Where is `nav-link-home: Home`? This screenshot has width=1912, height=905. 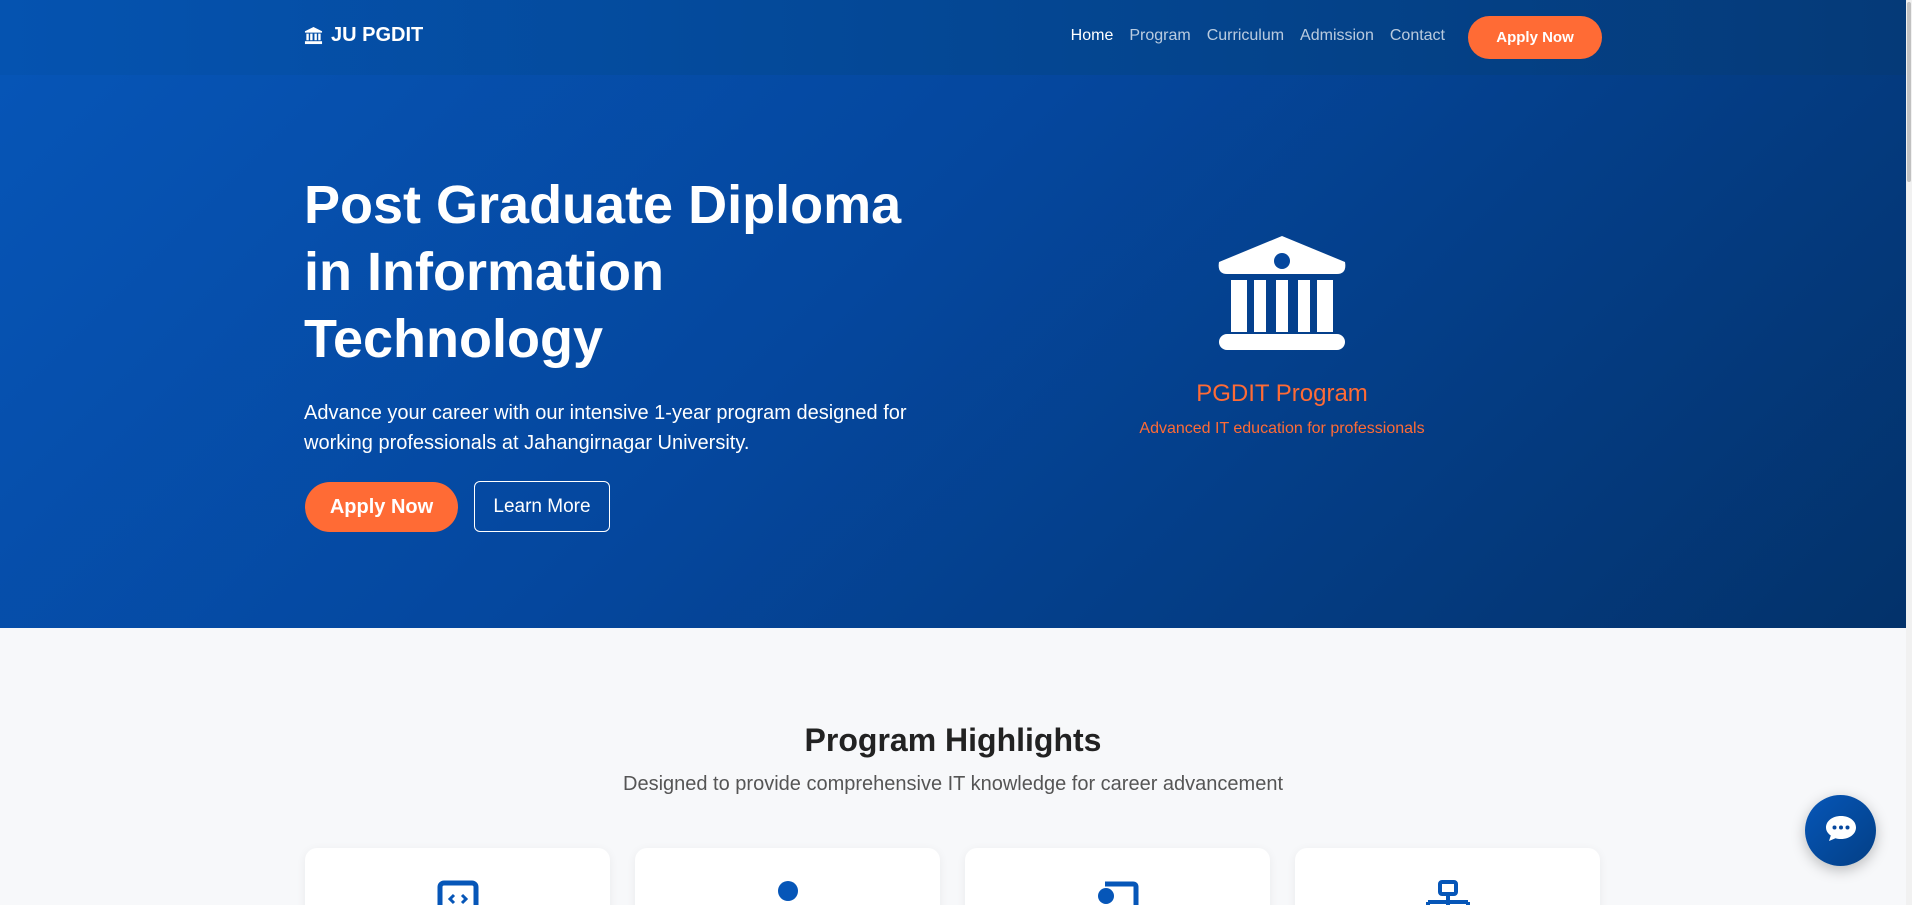
nav-link-home: Home is located at coordinates (1092, 36).